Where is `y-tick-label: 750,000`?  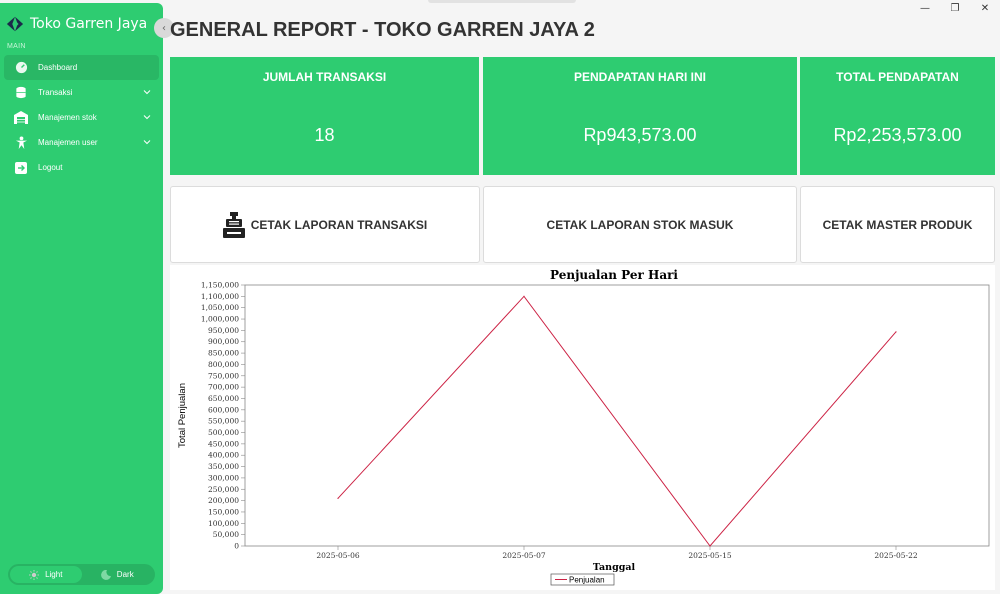 y-tick-label: 750,000 is located at coordinates (223, 375).